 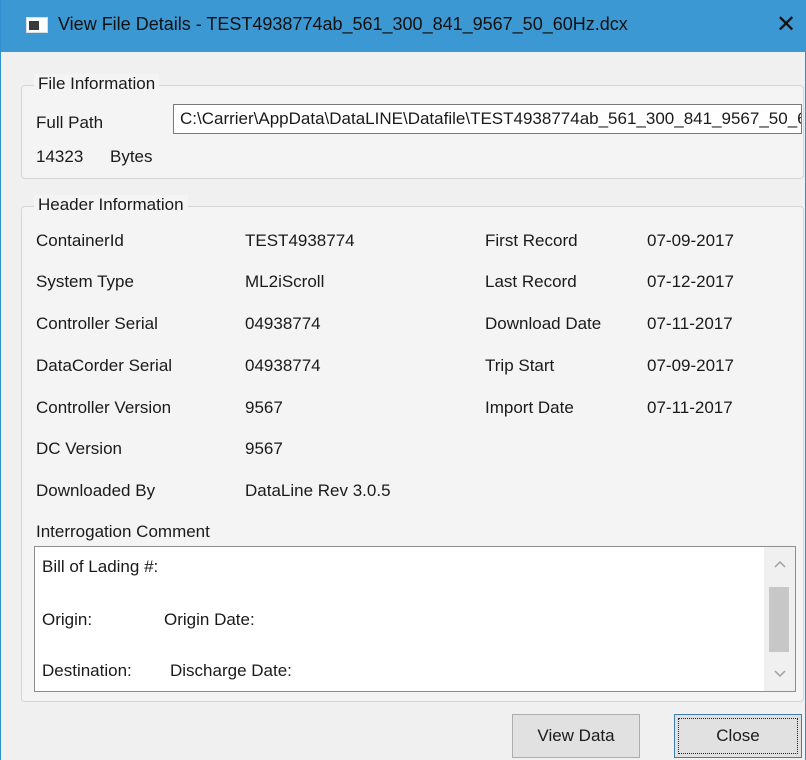 What do you see at coordinates (520, 365) in the screenshot?
I see `trip-start-label: Trip Start` at bounding box center [520, 365].